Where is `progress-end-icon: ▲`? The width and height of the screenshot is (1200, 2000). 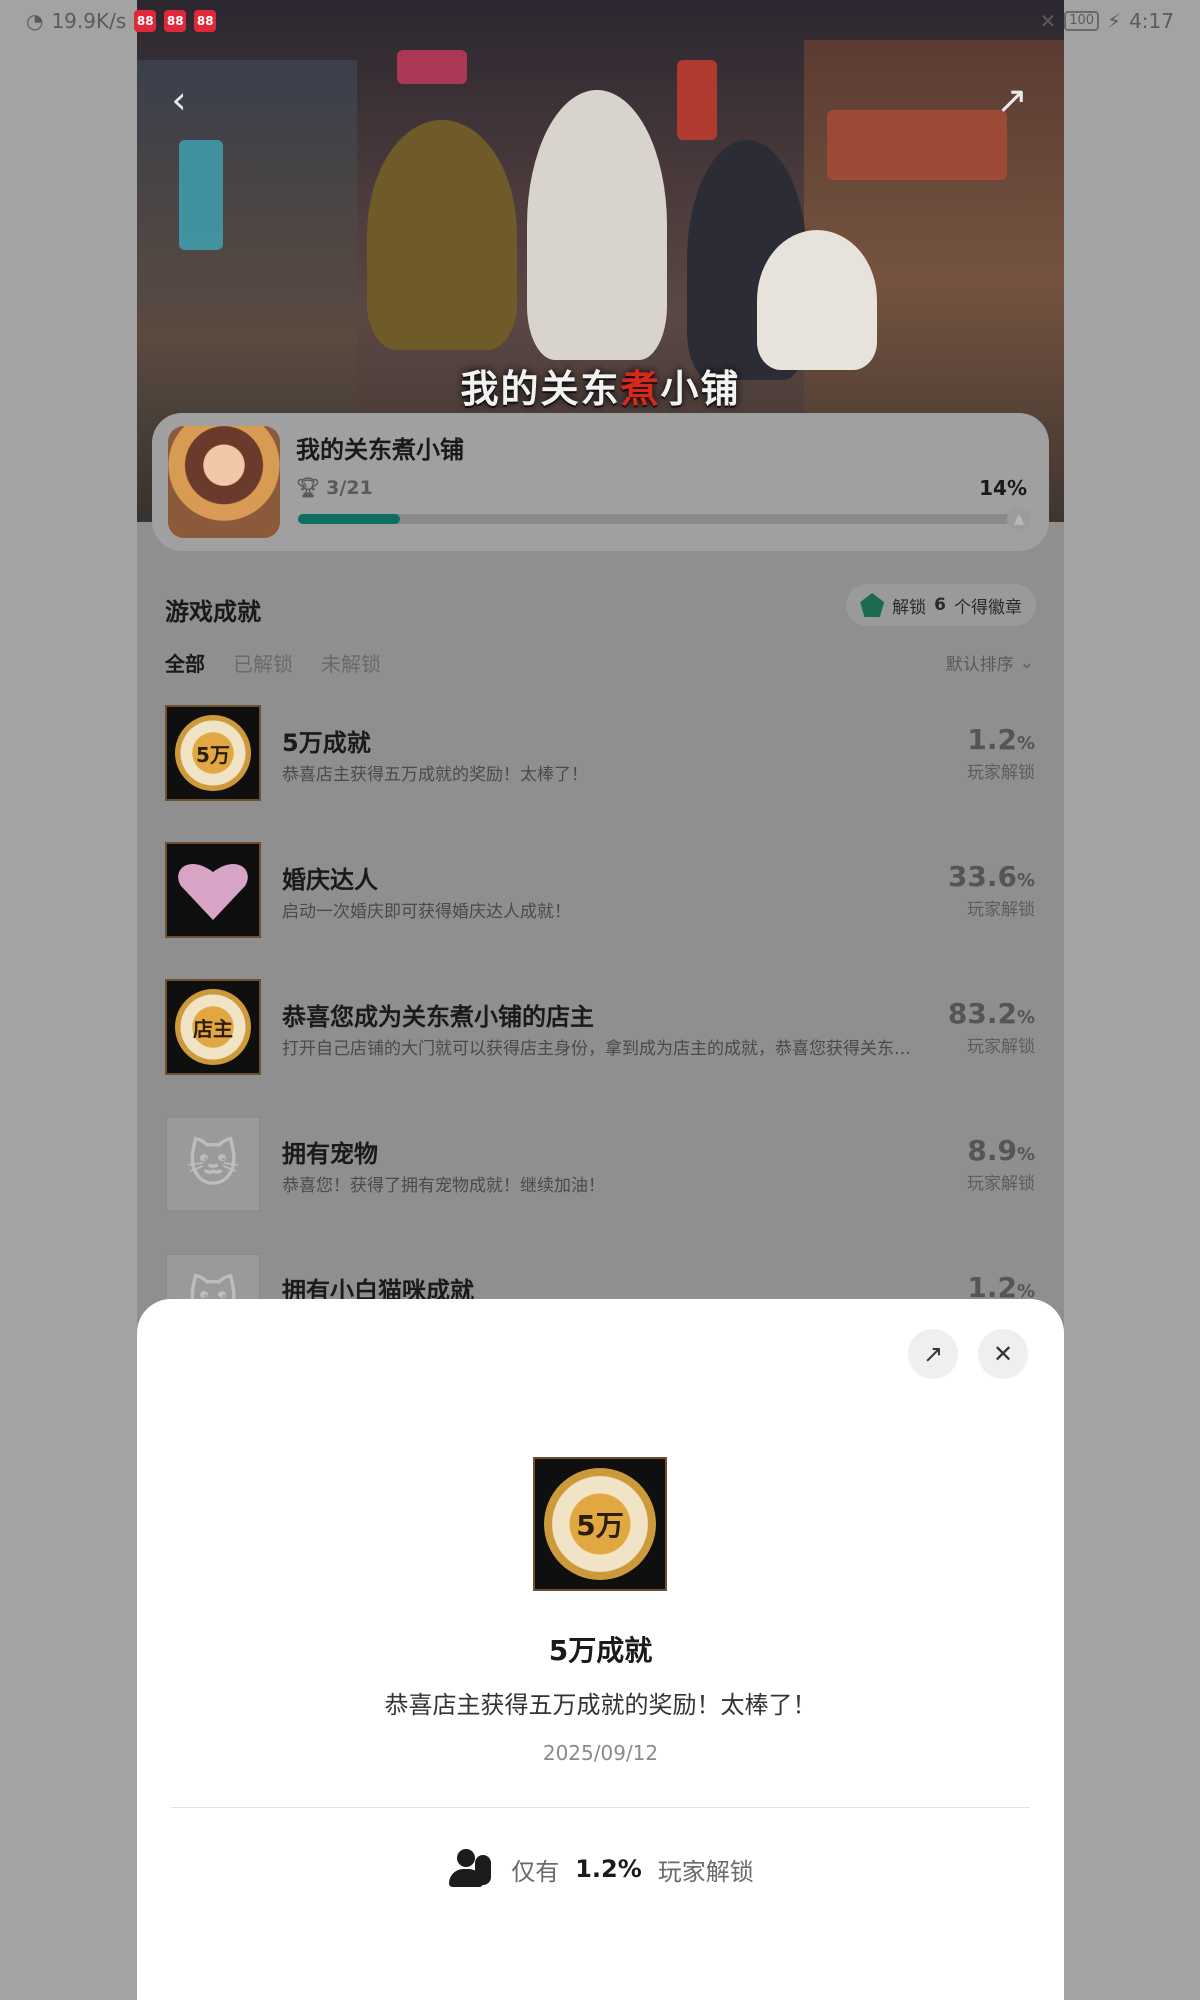
progress-end-icon: ▲ is located at coordinates (1019, 519).